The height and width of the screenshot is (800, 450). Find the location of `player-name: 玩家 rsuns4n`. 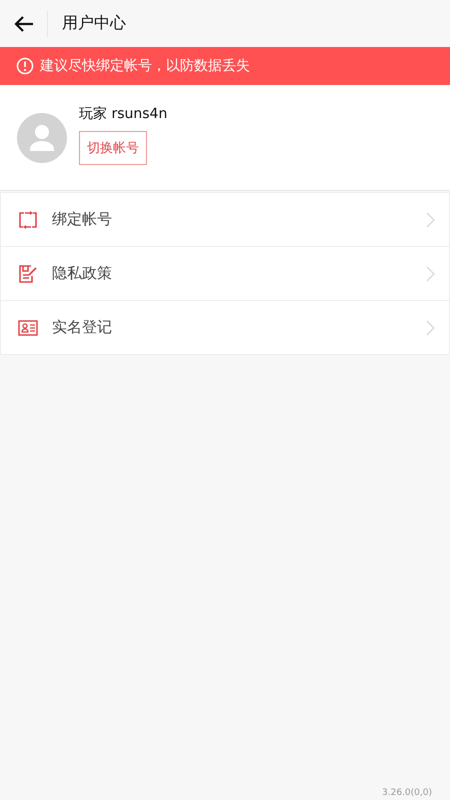

player-name: 玩家 rsuns4n is located at coordinates (123, 113).